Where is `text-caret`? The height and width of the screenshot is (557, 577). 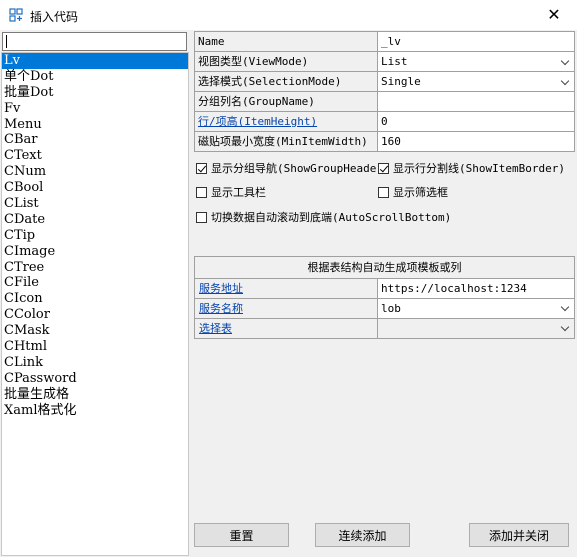 text-caret is located at coordinates (6, 41).